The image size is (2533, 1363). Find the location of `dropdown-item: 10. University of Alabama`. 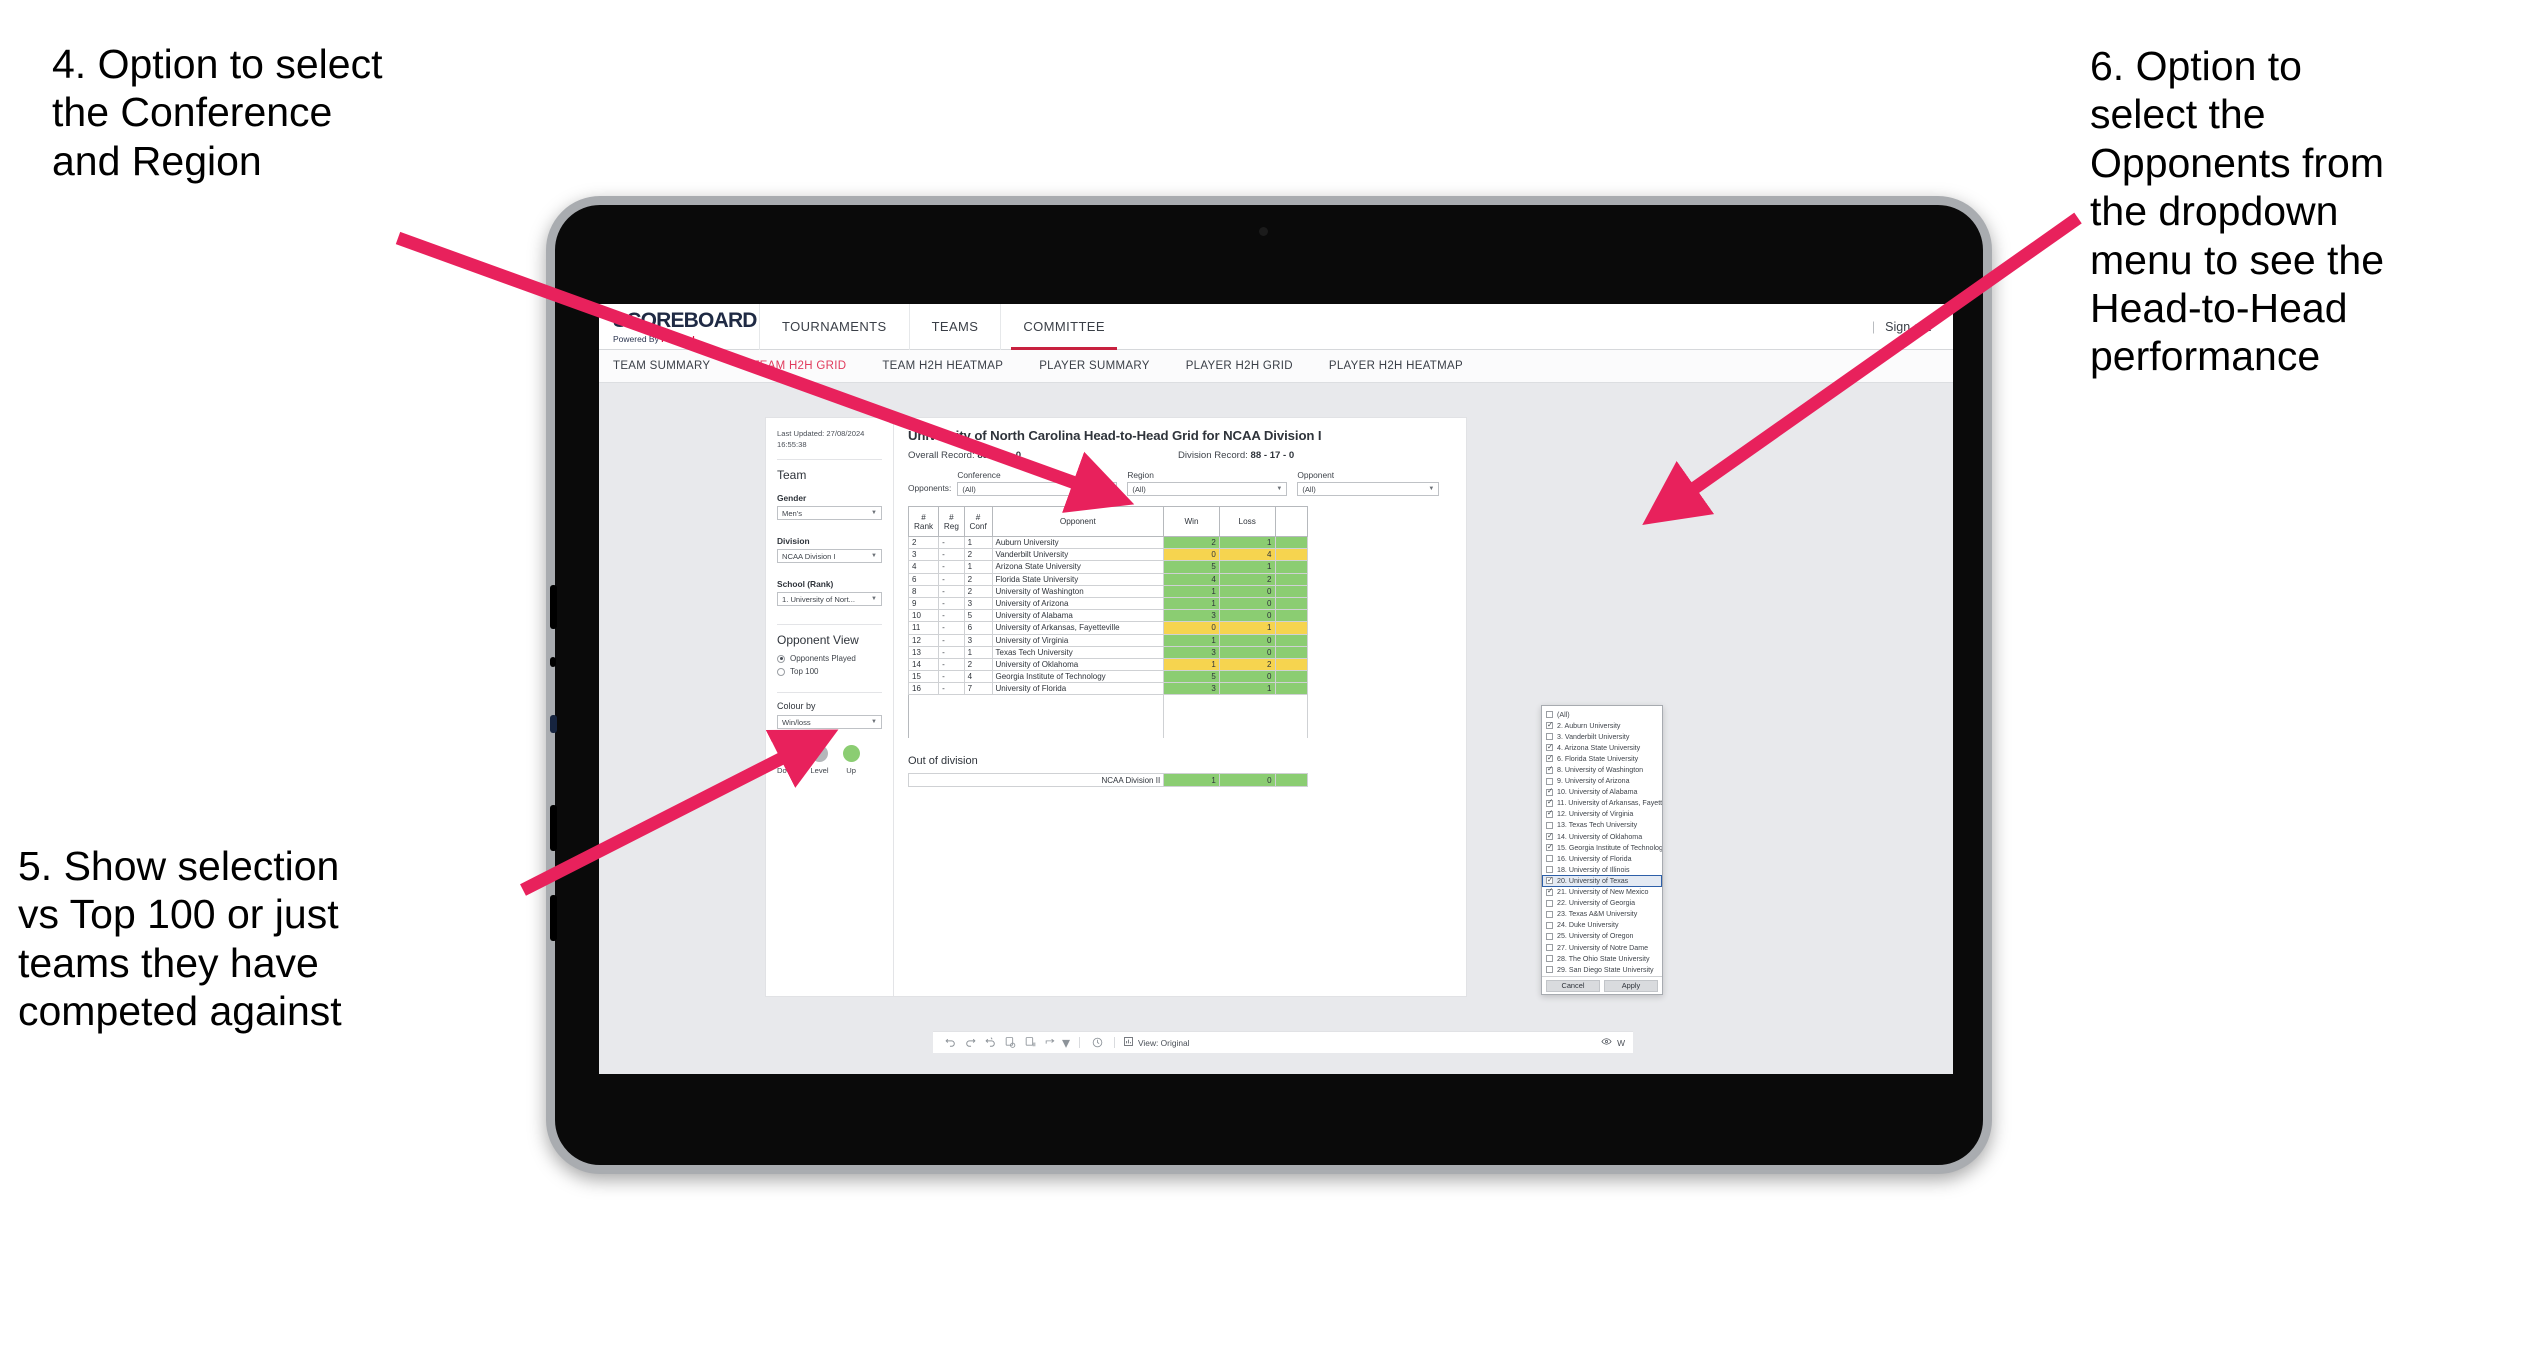

dropdown-item: 10. University of Alabama is located at coordinates (1602, 792).